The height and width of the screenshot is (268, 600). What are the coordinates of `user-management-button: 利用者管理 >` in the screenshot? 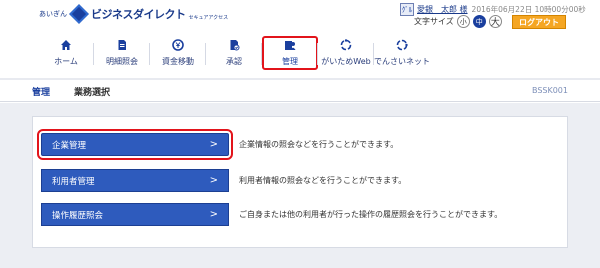 It's located at (135, 180).